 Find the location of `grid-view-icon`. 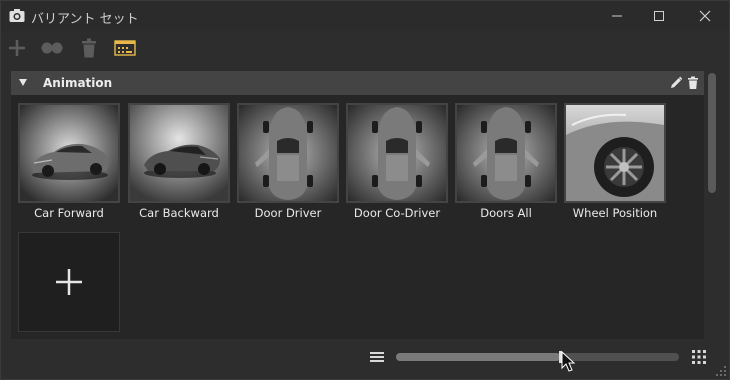

grid-view-icon is located at coordinates (699, 357).